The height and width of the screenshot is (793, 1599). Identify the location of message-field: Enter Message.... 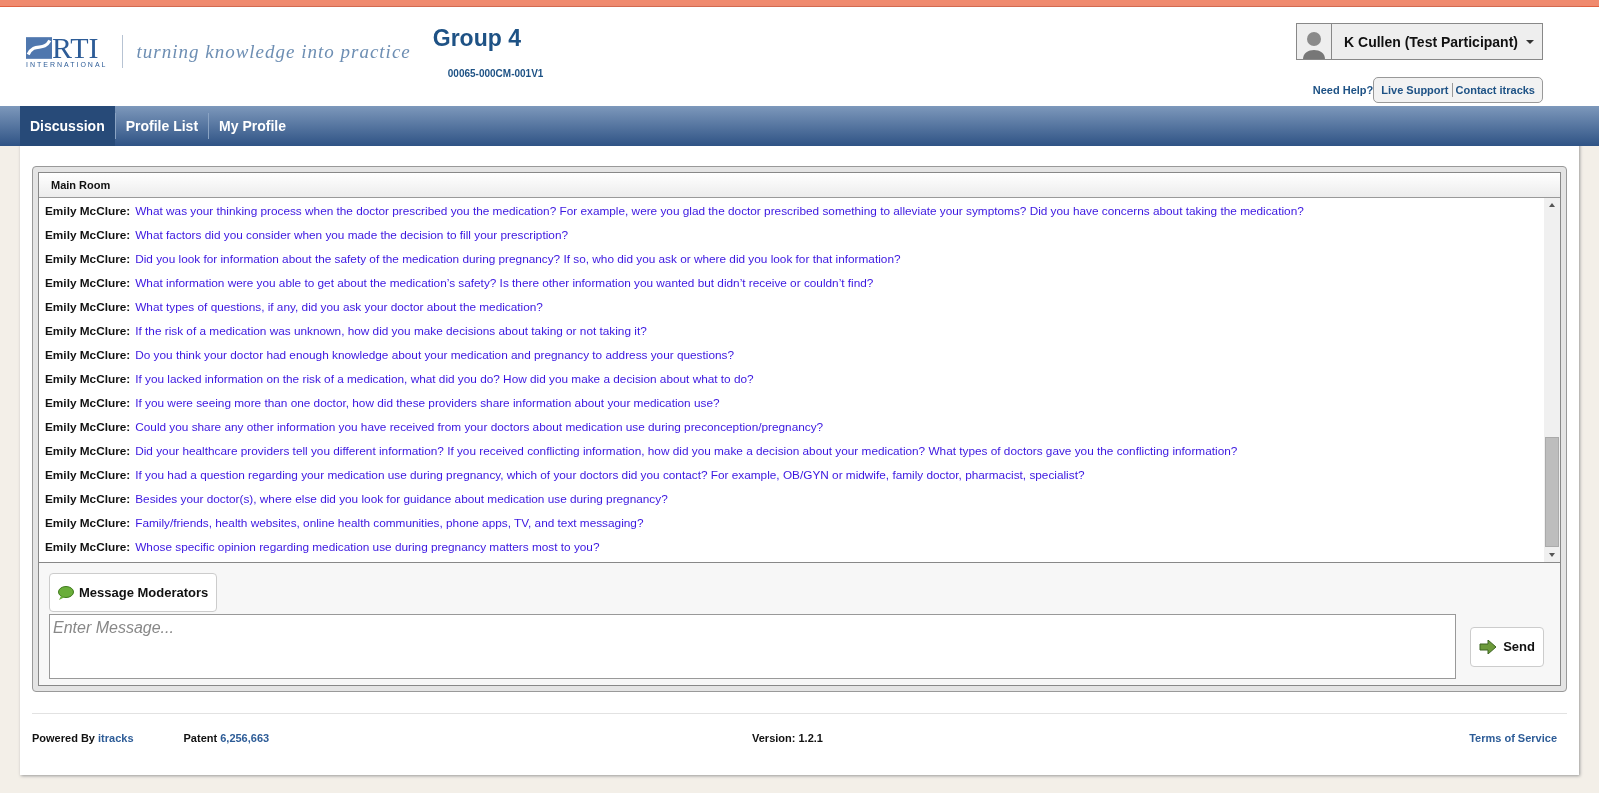
(753, 646).